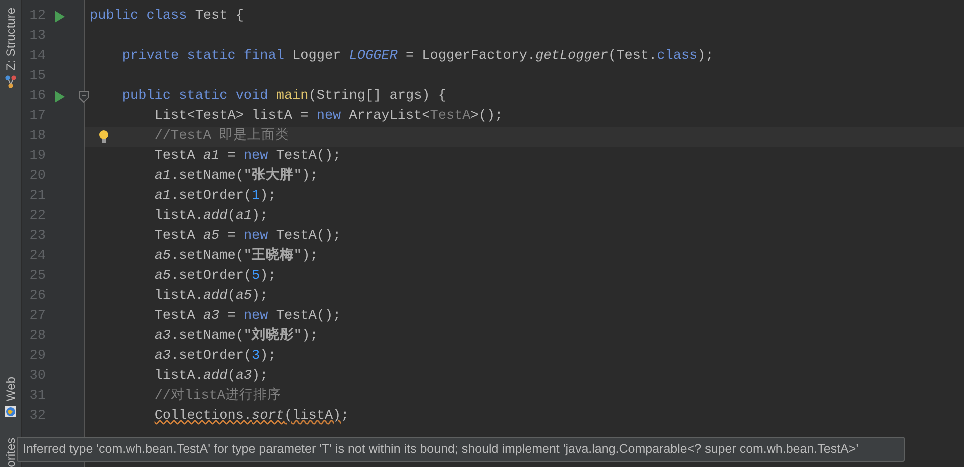  I want to click on code-line: List<TestA> listA = new ArrayList<TestA>();, so click(329, 117).